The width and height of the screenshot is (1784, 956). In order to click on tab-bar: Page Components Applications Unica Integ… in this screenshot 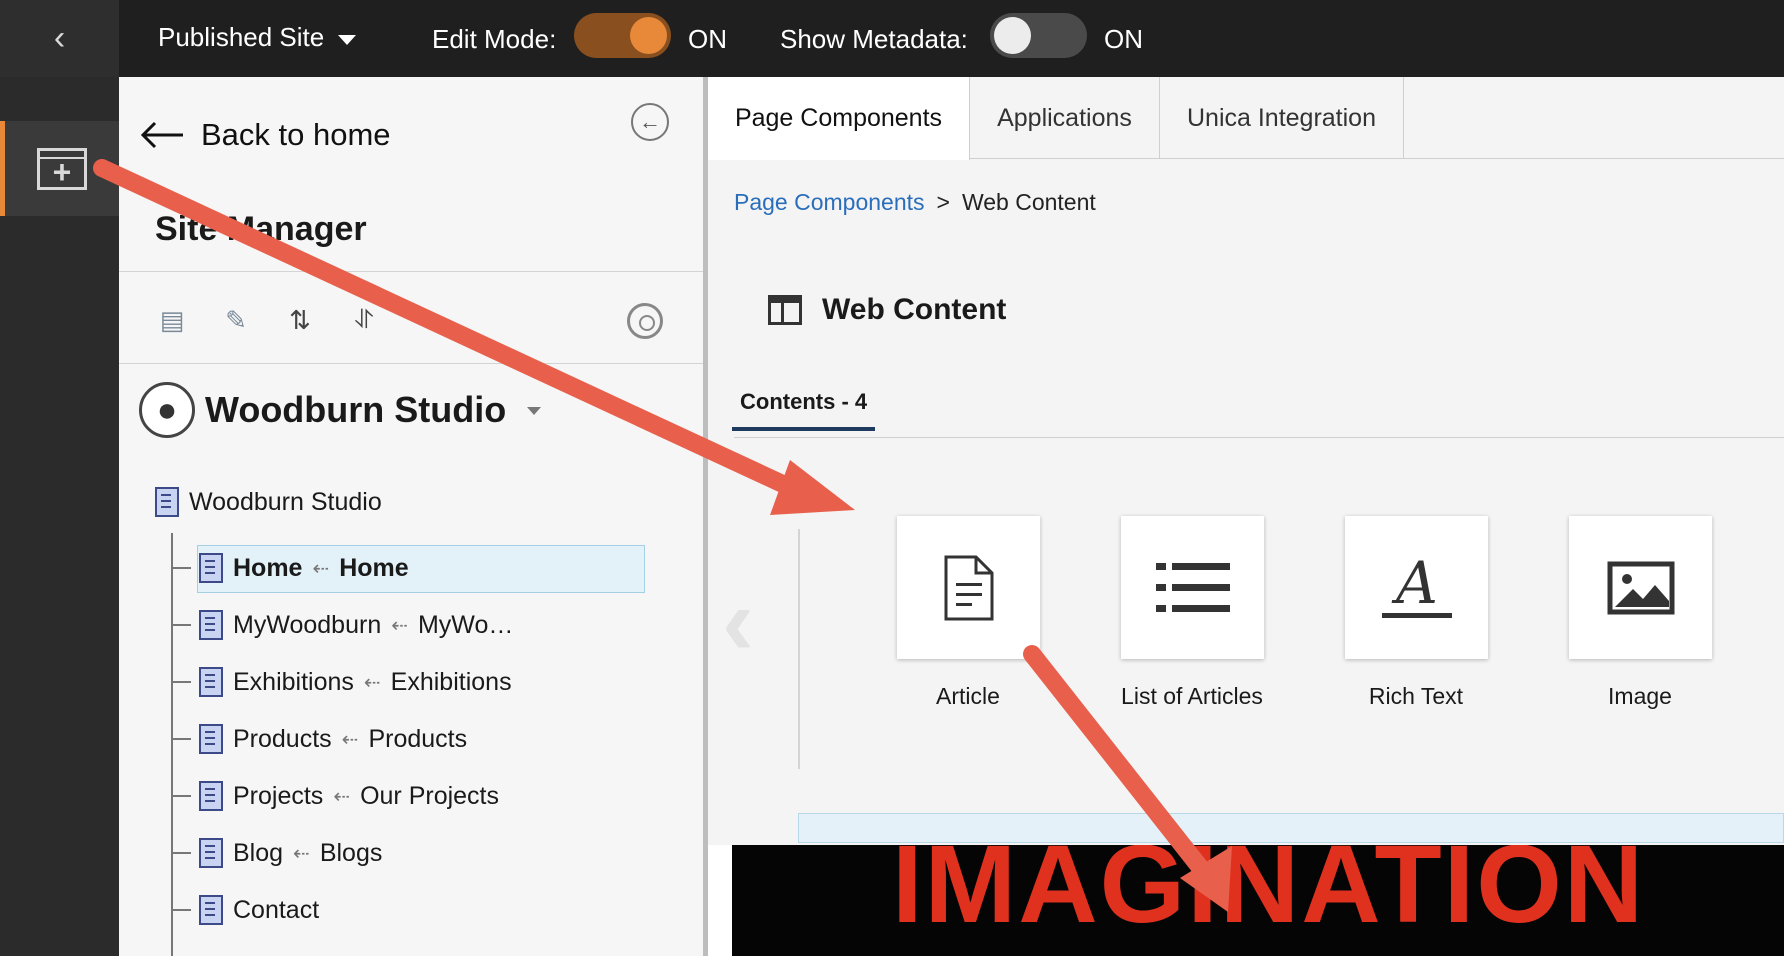, I will do `click(1246, 118)`.